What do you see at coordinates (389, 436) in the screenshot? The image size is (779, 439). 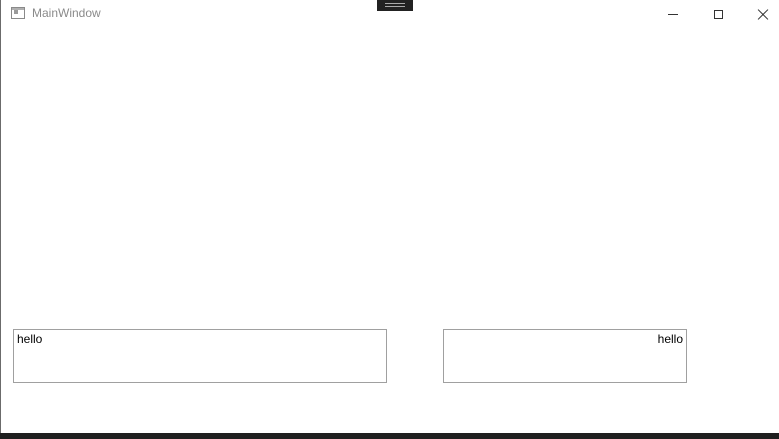 I see `taskbar-edge` at bounding box center [389, 436].